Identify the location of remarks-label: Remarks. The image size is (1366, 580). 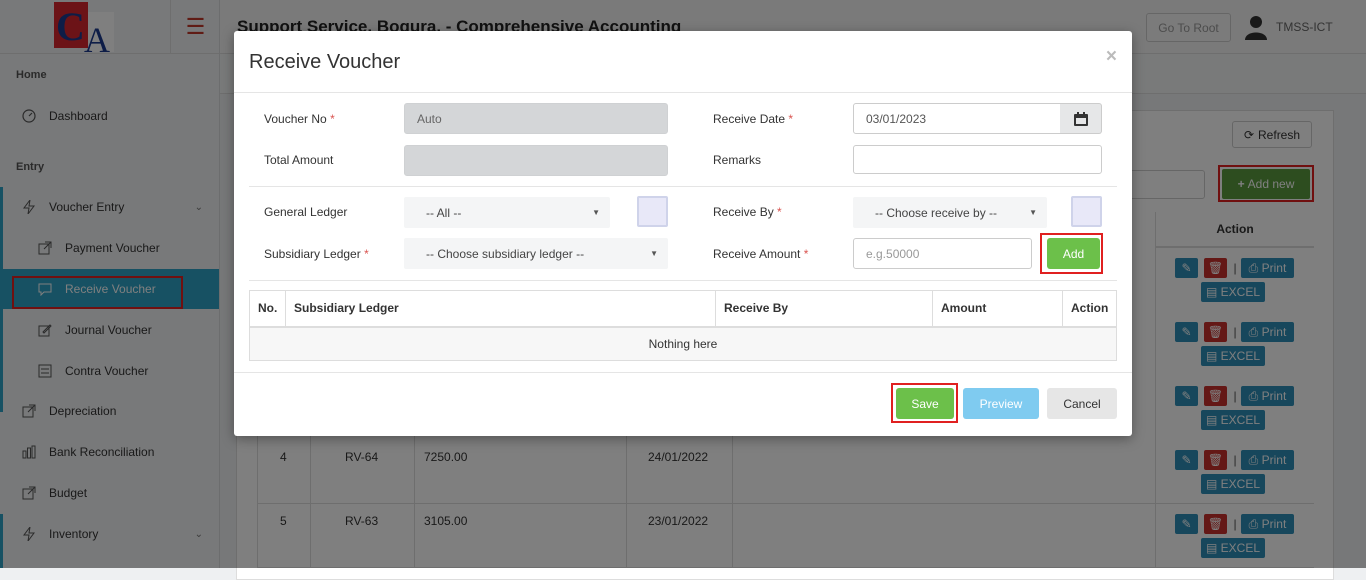
(737, 160).